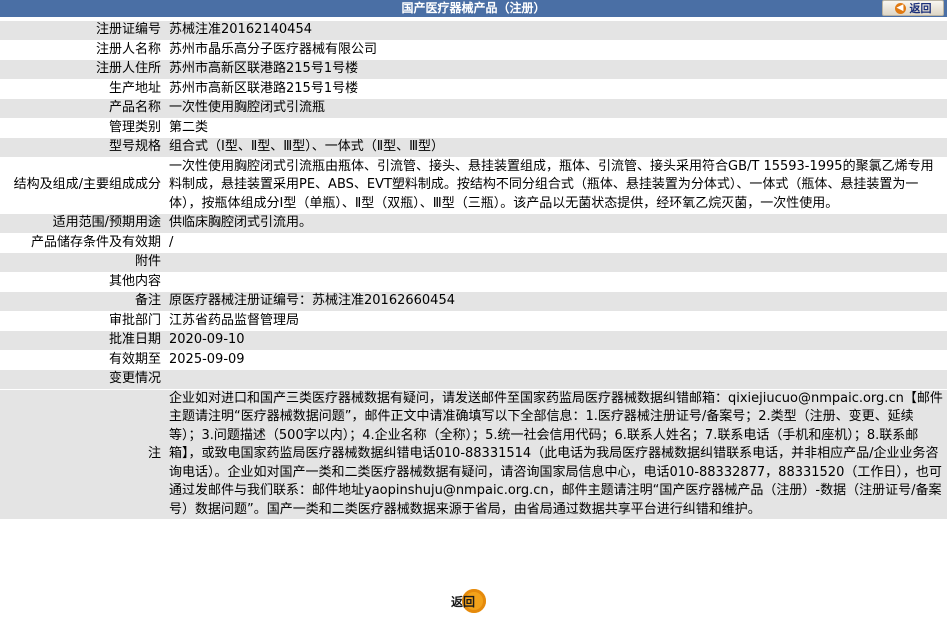  I want to click on row-label: 型号规格, so click(83, 147).